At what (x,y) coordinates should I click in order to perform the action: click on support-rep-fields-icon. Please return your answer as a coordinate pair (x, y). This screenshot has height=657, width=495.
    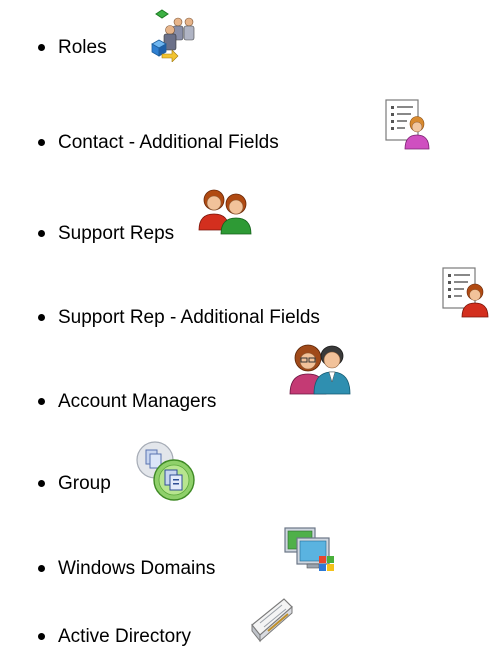
    Looking at the image, I should click on (466, 292).